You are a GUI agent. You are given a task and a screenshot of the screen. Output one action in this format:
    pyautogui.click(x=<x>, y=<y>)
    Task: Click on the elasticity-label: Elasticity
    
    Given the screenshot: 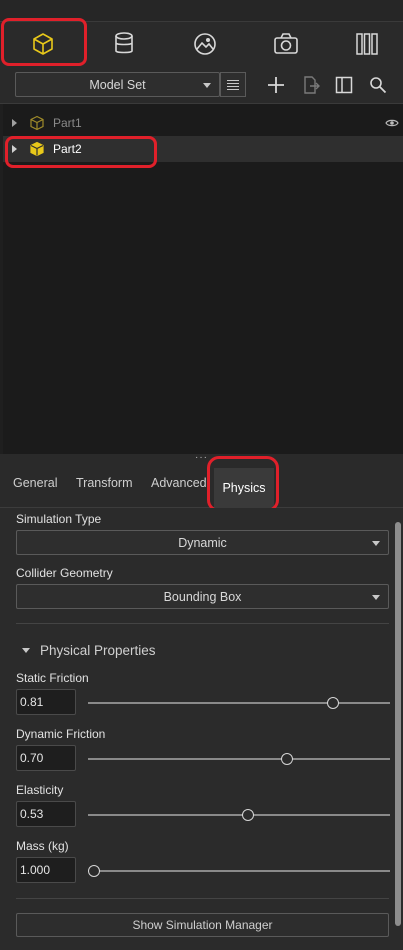 What is the action you would take?
    pyautogui.click(x=40, y=790)
    